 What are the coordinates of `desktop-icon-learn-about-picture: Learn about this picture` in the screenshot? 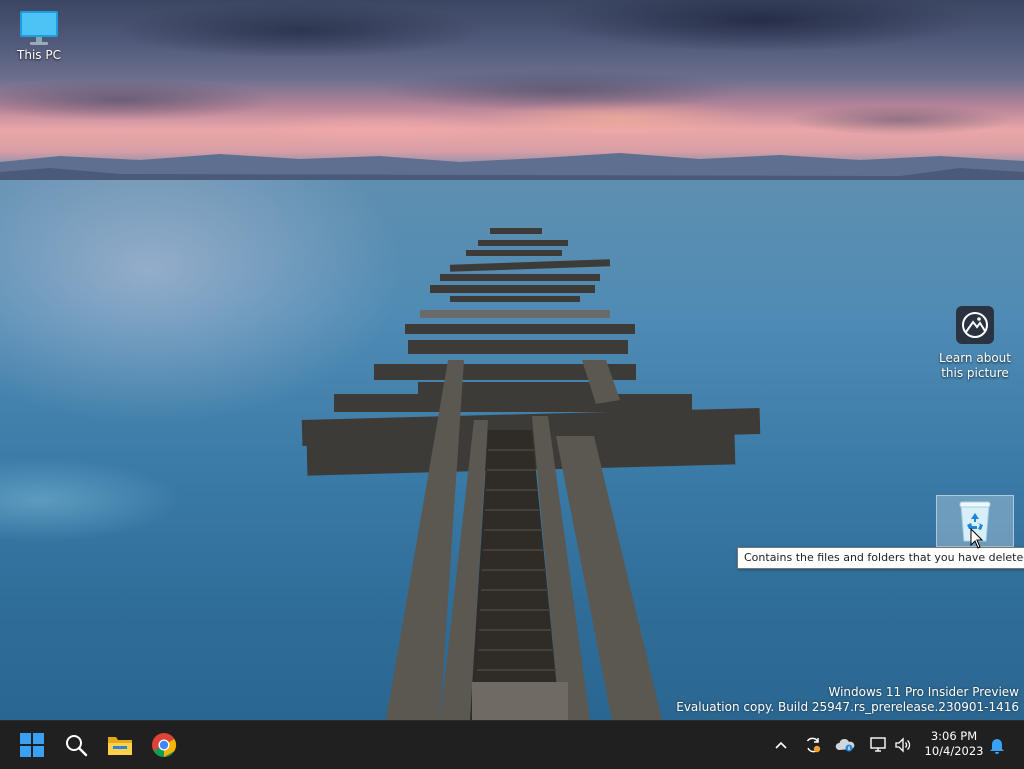 It's located at (975, 343).